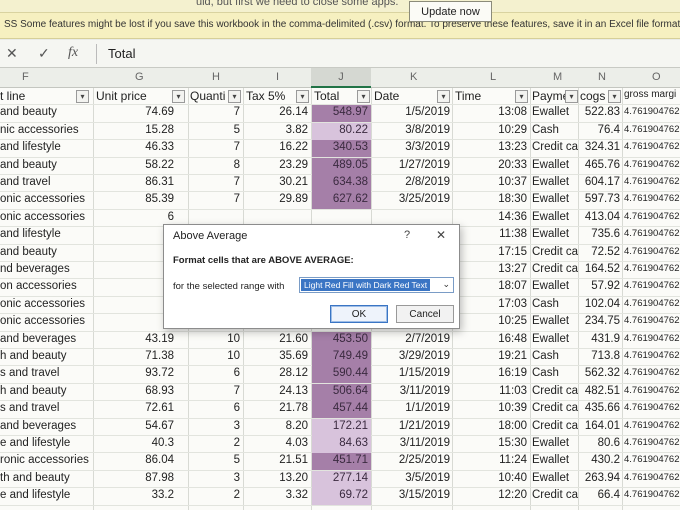 The image size is (680, 510). Describe the element at coordinates (491, 339) in the screenshot. I see `time-cell: 16:48` at that location.